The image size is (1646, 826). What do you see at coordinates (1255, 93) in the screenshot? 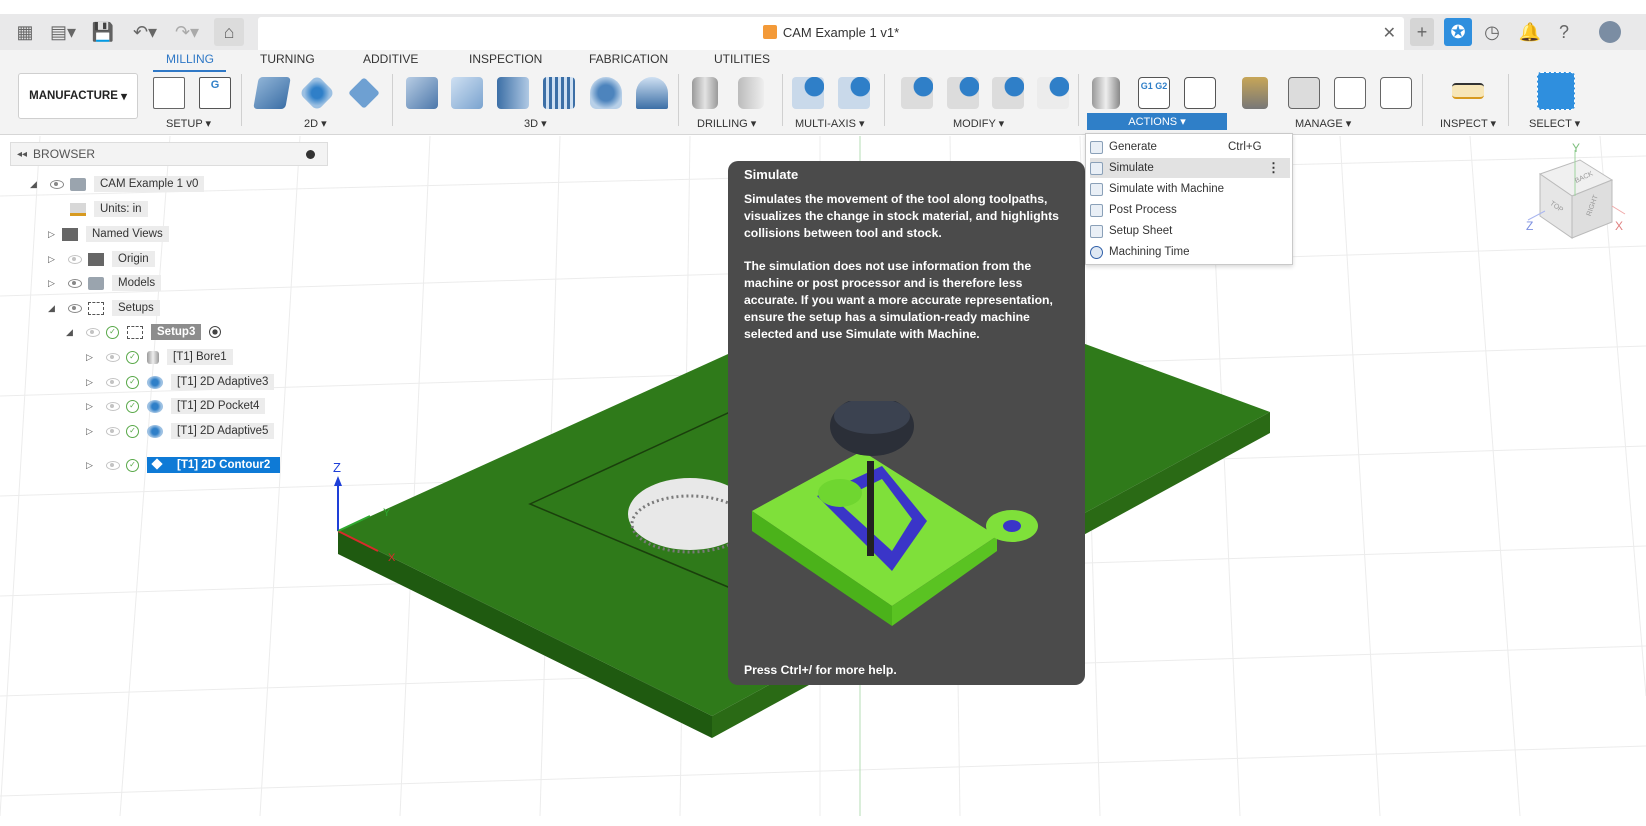
I see `tool-library-icon` at bounding box center [1255, 93].